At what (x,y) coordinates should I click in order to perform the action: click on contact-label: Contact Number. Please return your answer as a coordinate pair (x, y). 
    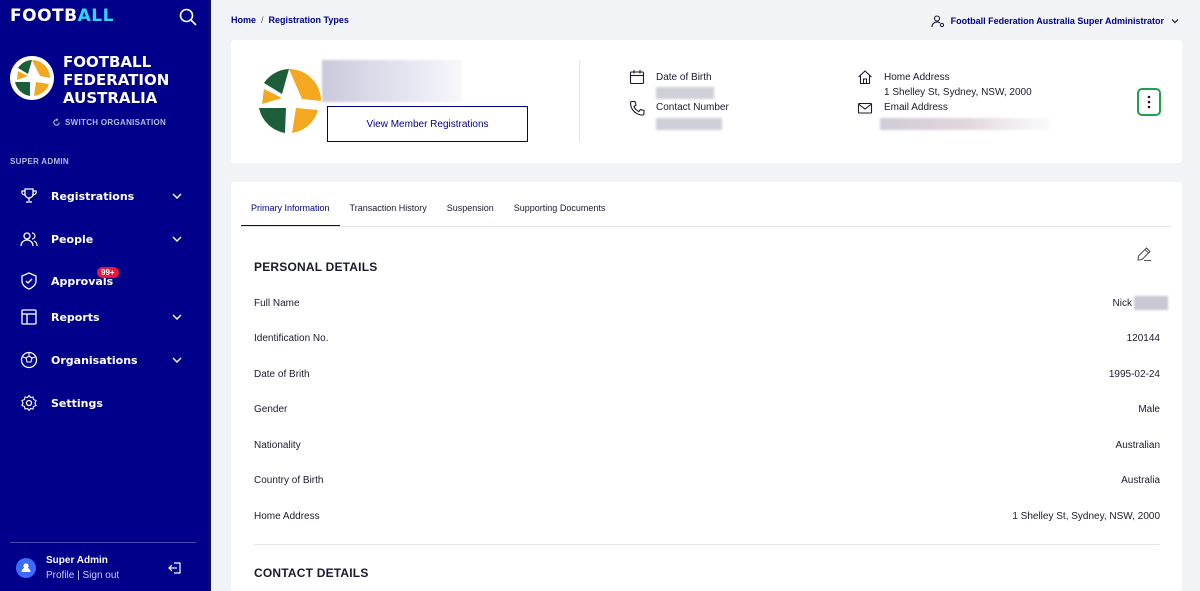
    Looking at the image, I should click on (692, 107).